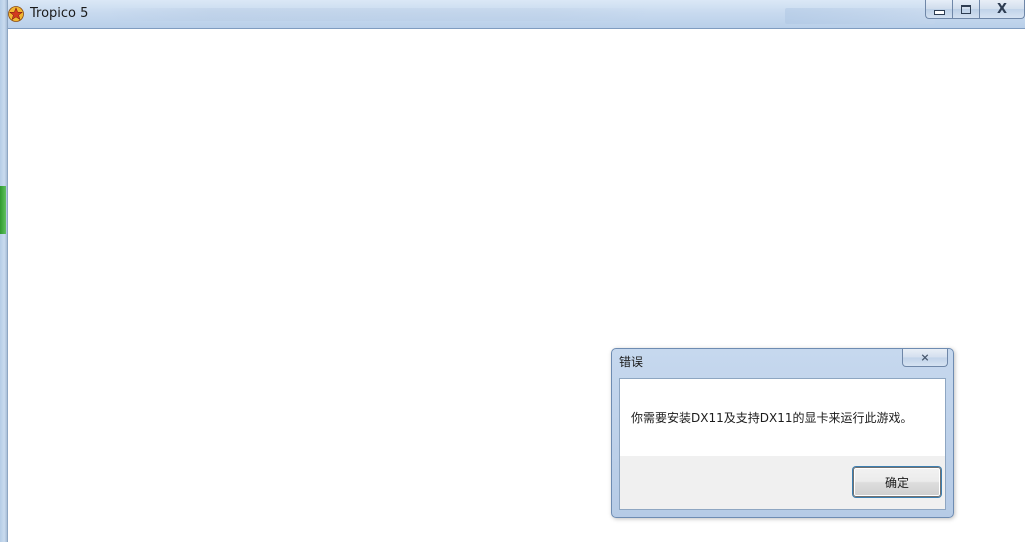 This screenshot has height=542, width=1025. I want to click on minimize-button, so click(938, 9).